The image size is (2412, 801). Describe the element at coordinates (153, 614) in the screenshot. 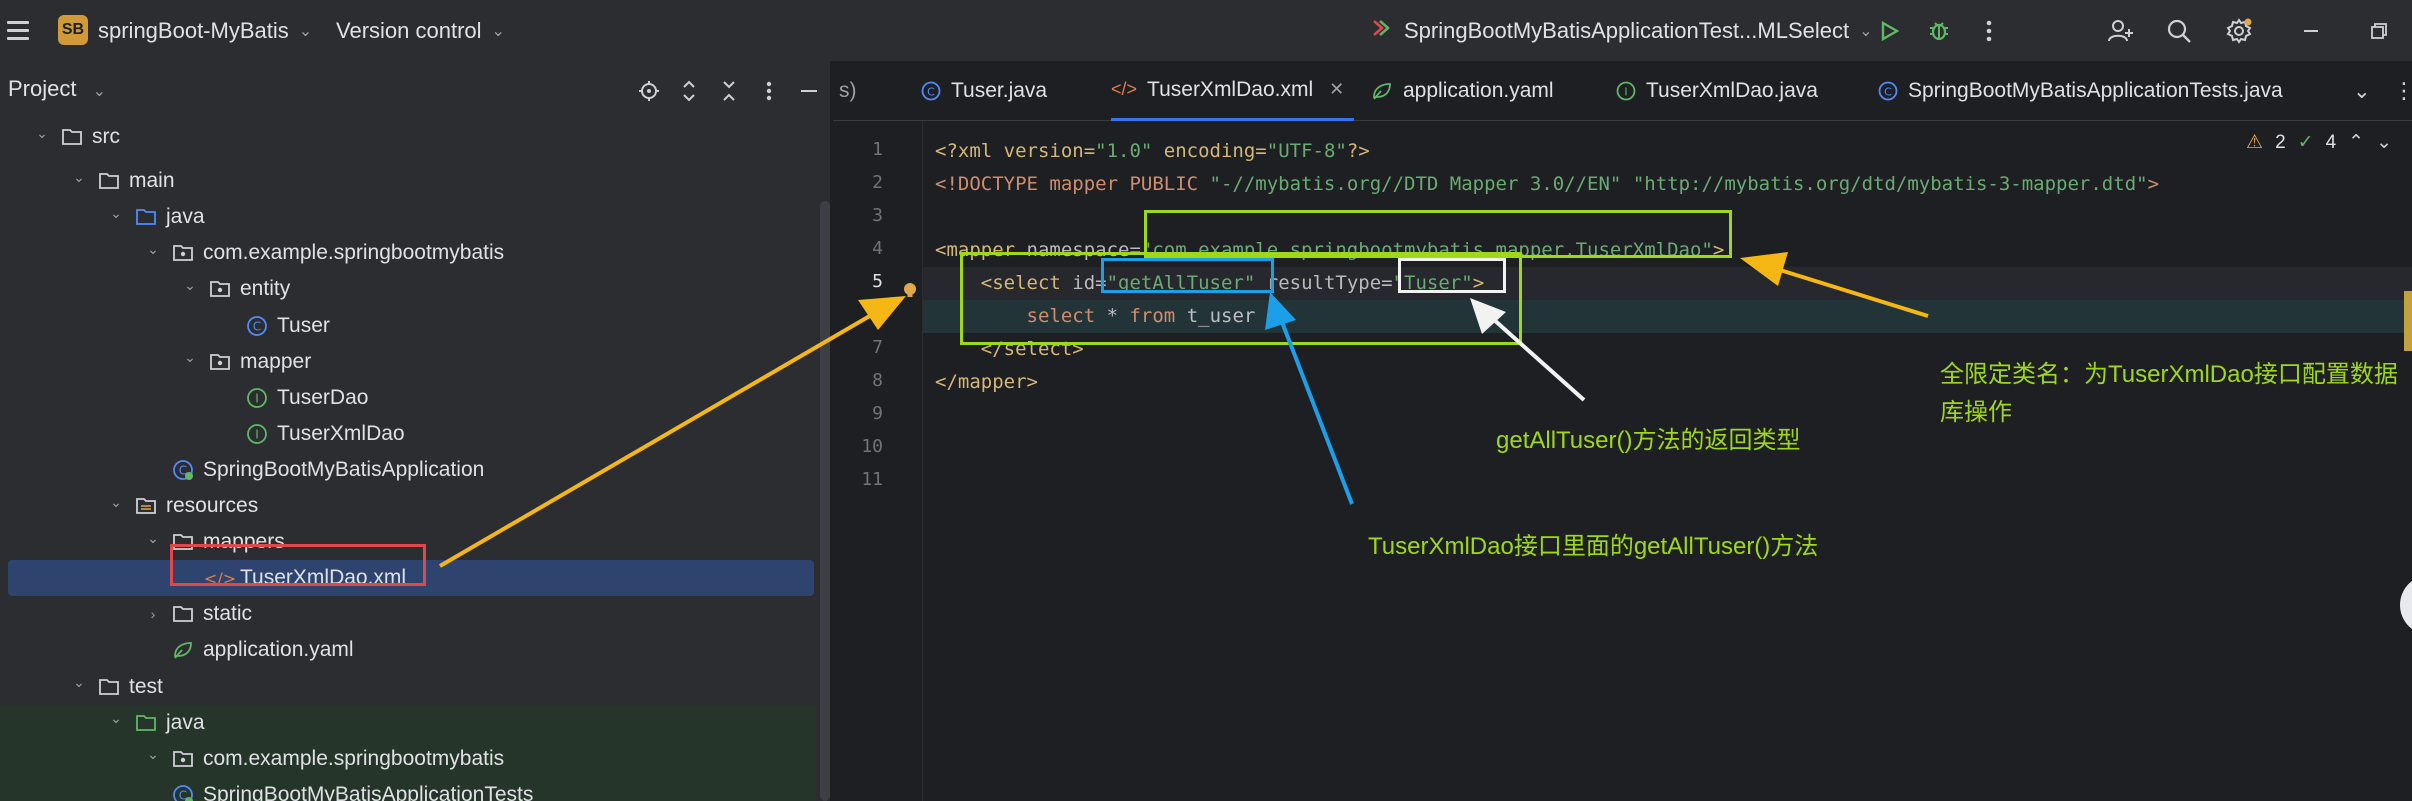

I see `chevron-right-icon: ›` at that location.